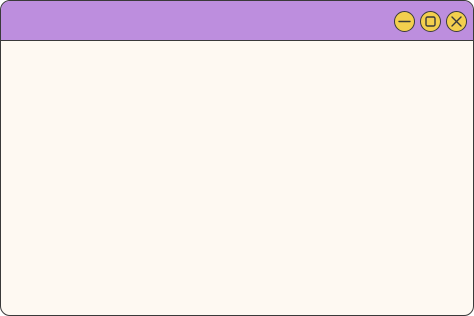 The height and width of the screenshot is (316, 474). What do you see at coordinates (237, 21) in the screenshot?
I see `title-bar` at bounding box center [237, 21].